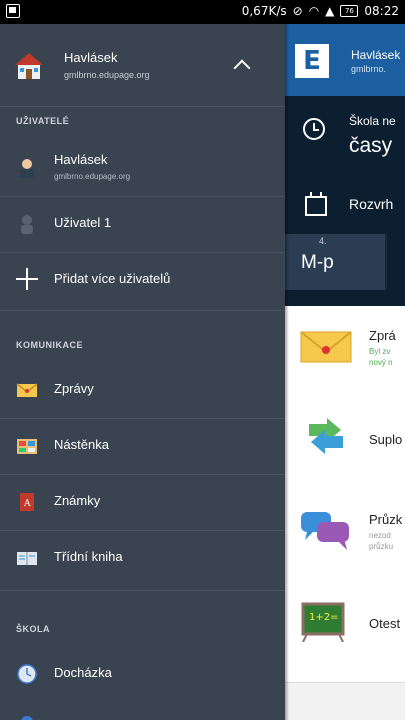 This screenshot has width=405, height=720. What do you see at coordinates (381, 362) in the screenshot?
I see `messages-card-sub2: nový n` at bounding box center [381, 362].